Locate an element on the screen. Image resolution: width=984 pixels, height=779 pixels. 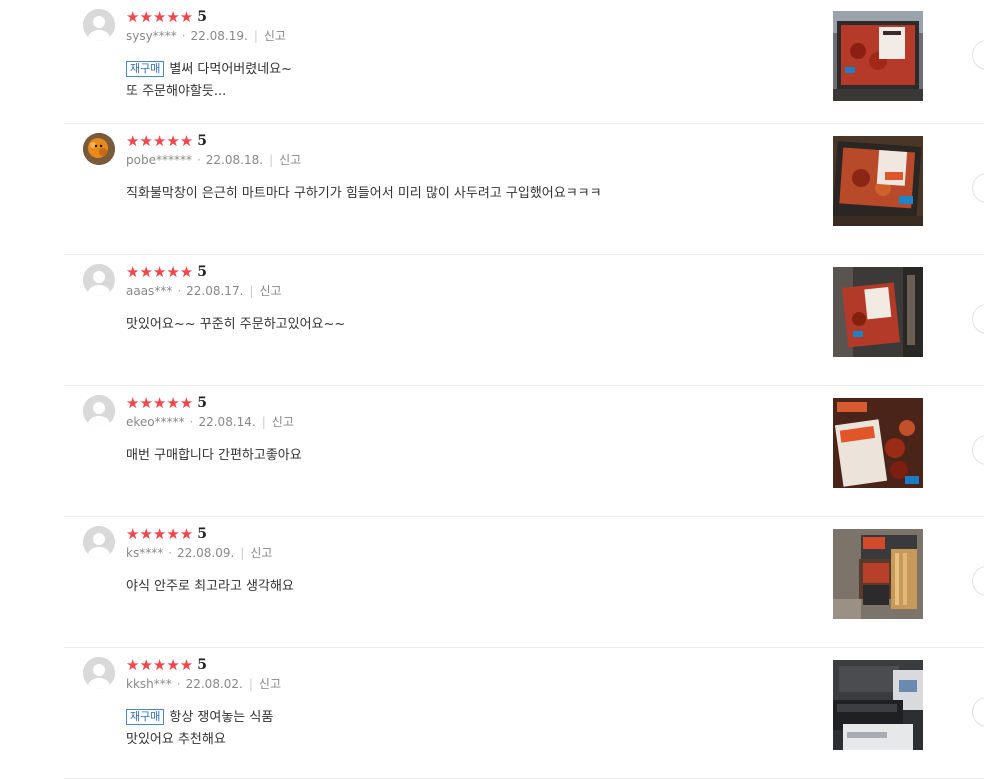
reviewer-id: aaas*** is located at coordinates (149, 291).